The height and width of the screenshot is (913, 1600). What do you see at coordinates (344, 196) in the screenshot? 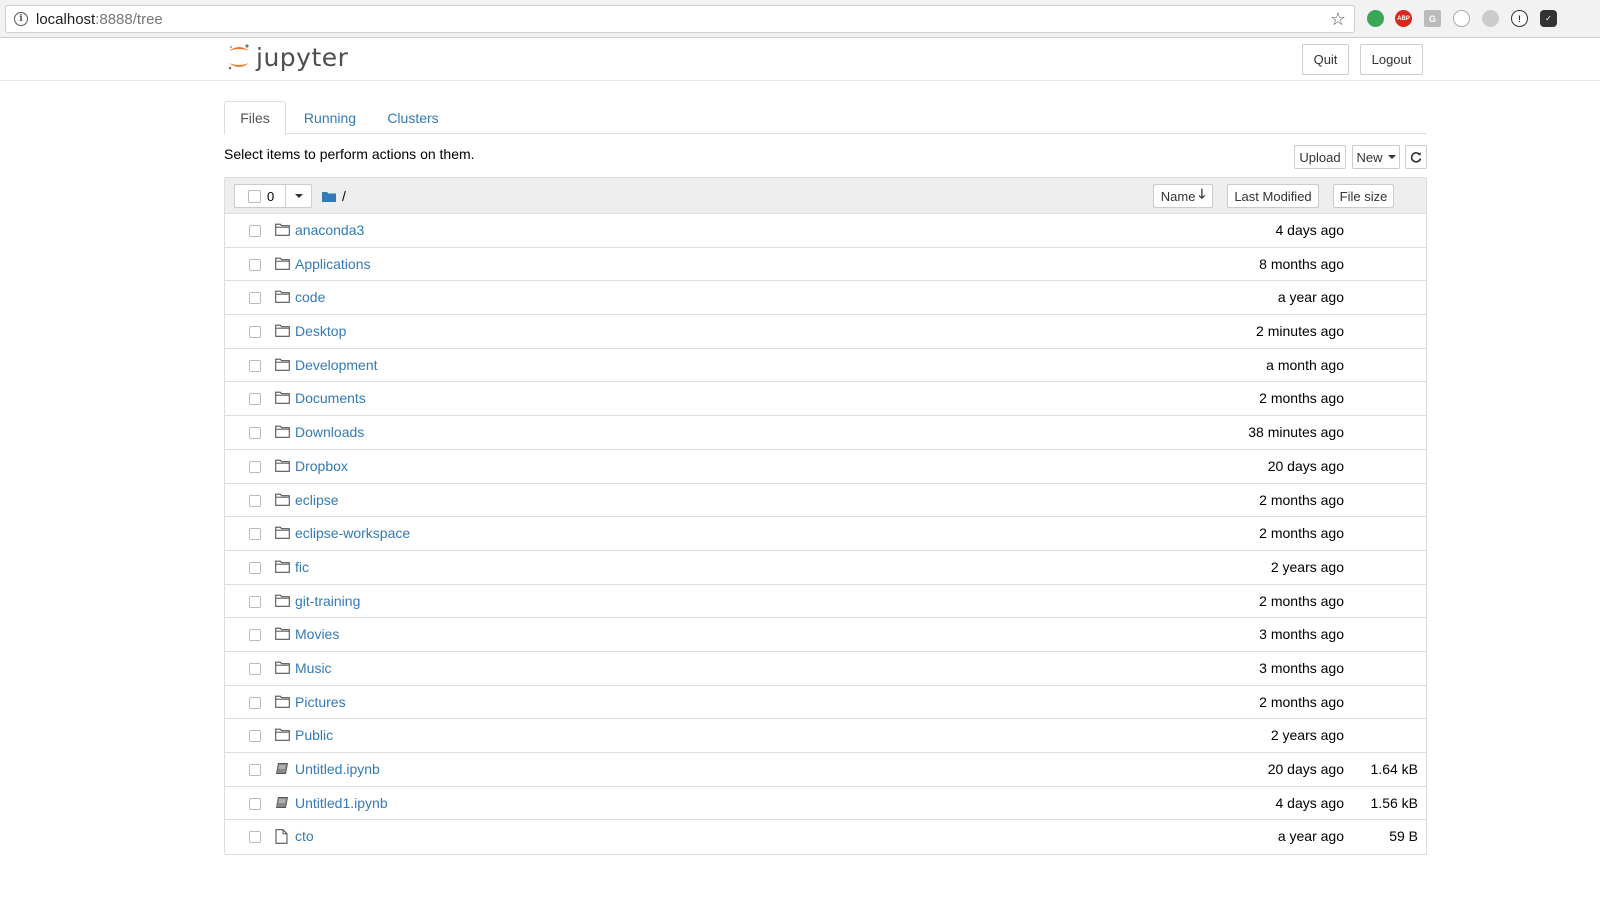
I see `breadcrumb-root: /` at bounding box center [344, 196].